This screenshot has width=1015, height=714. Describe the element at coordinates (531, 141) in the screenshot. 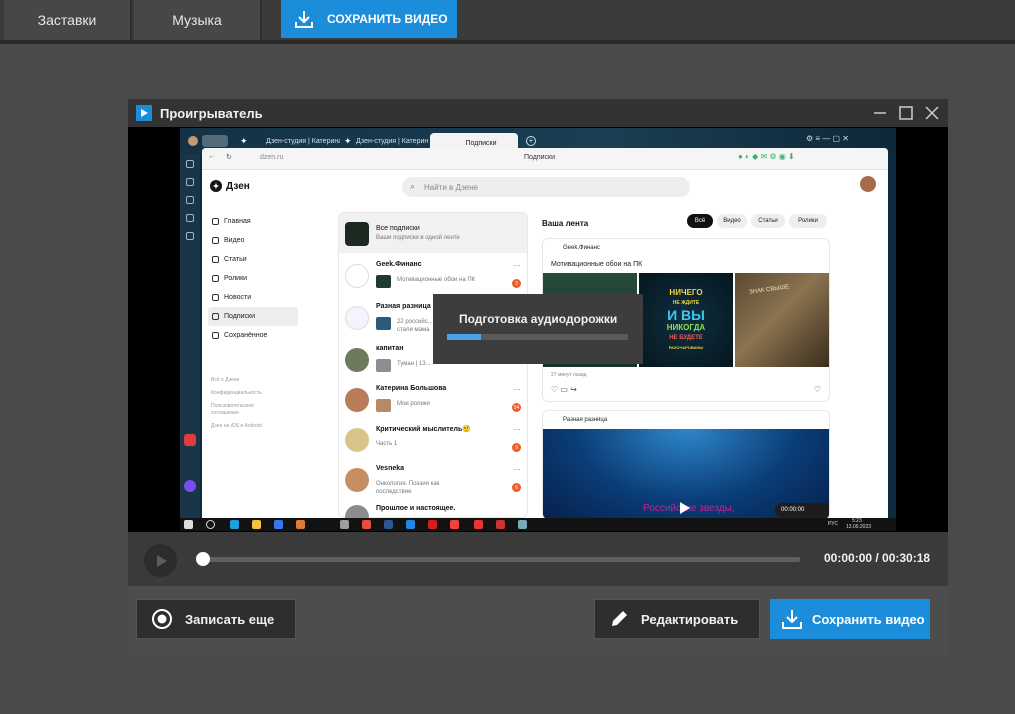

I see `new-tab-icon: +` at that location.